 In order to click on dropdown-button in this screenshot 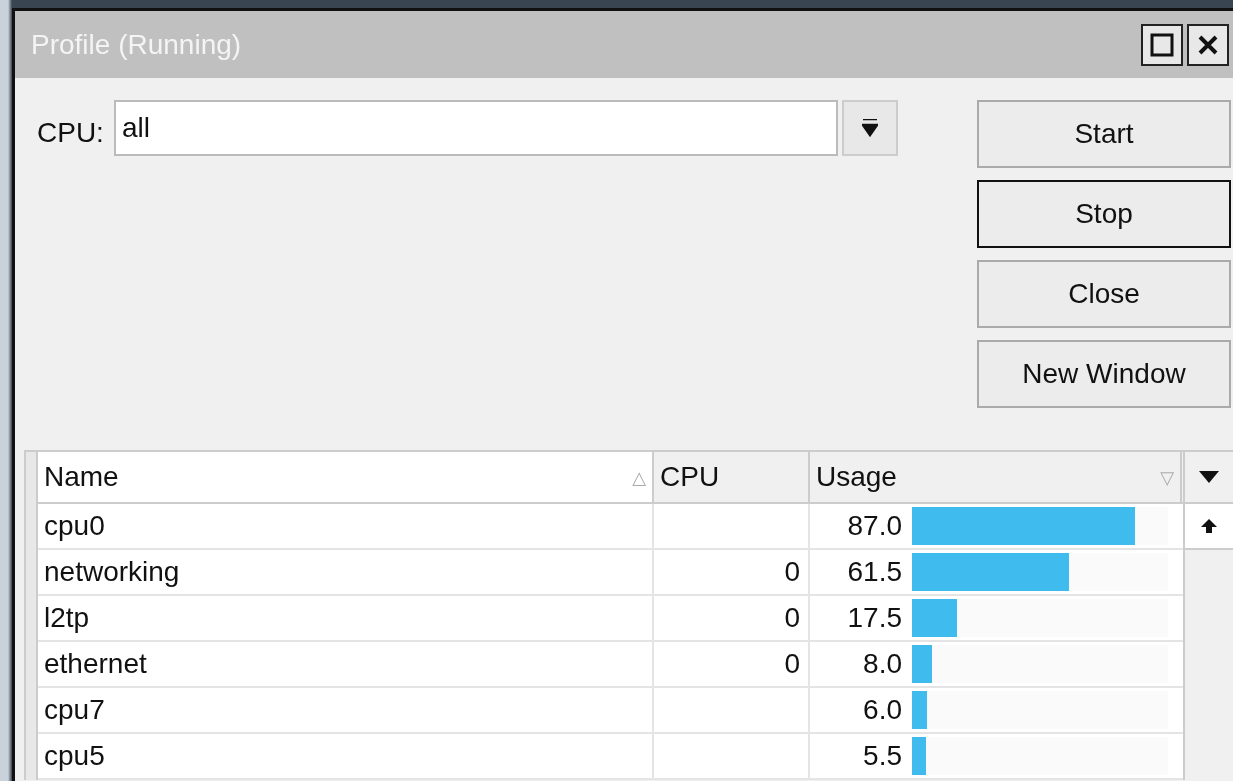, I will do `click(869, 128)`.